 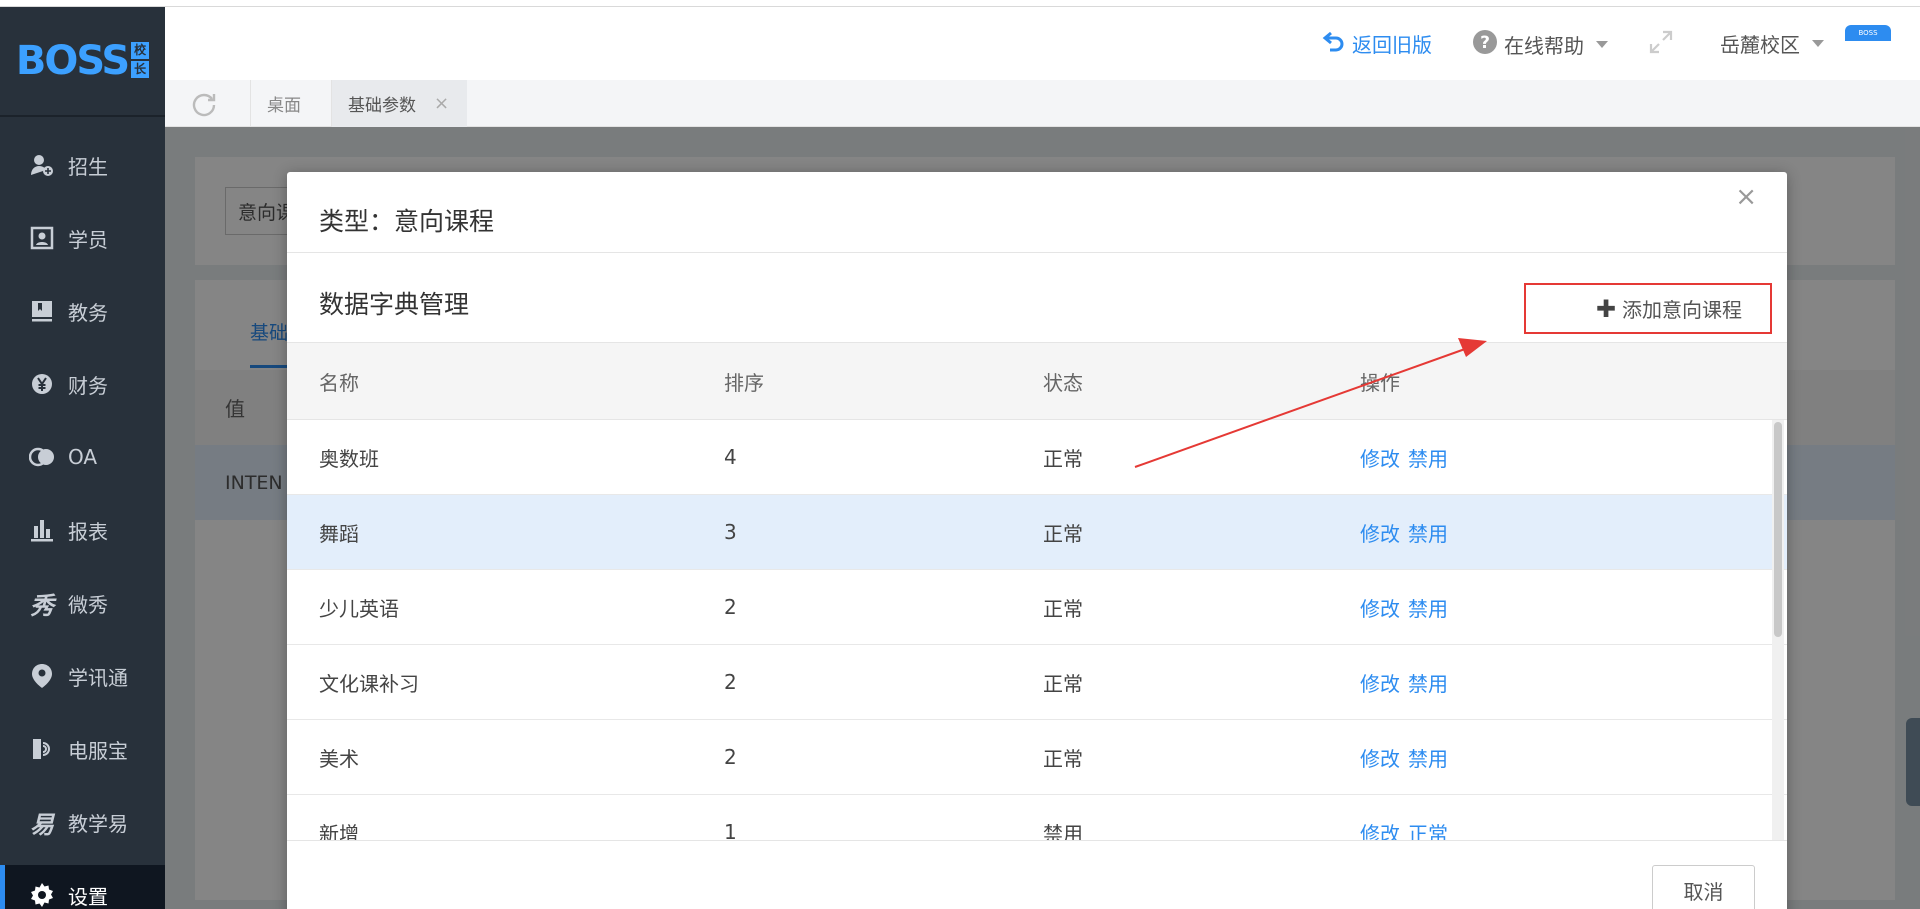 I want to click on sidebar-item-enroll: 招生, so click(x=82, y=165).